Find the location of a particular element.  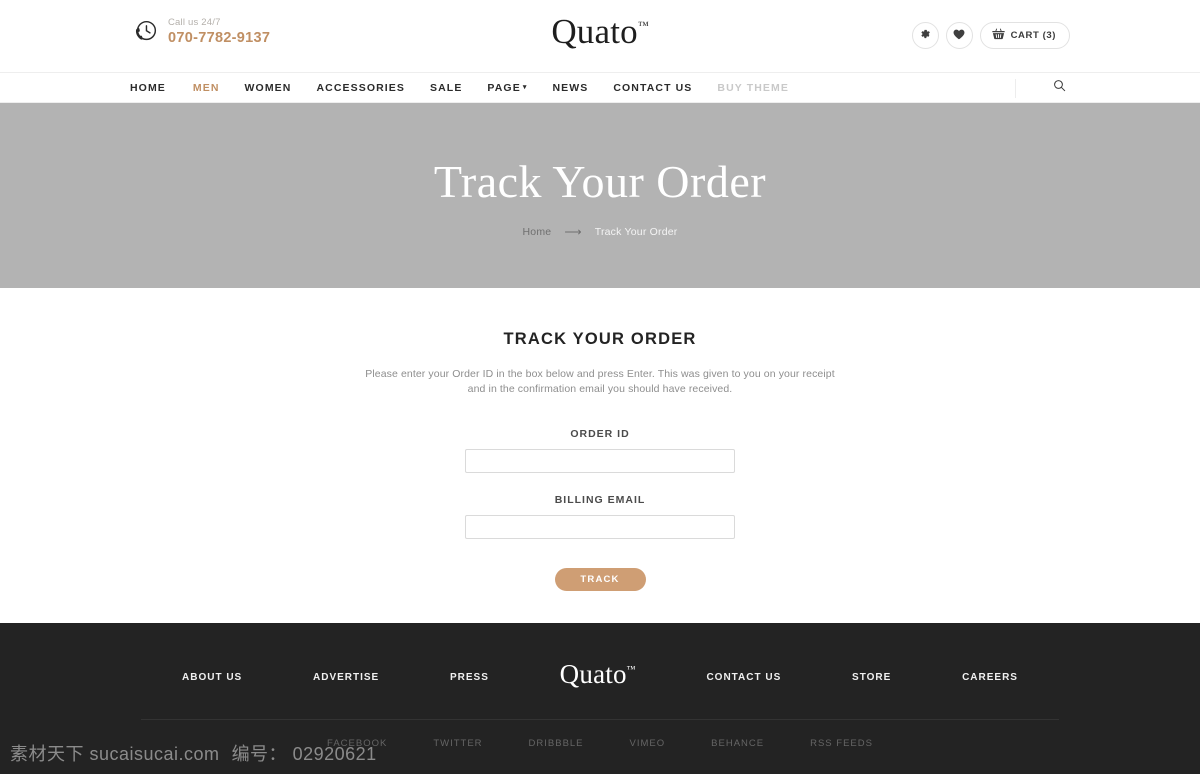

footer-link-contact-us: CONTACT US is located at coordinates (743, 677).